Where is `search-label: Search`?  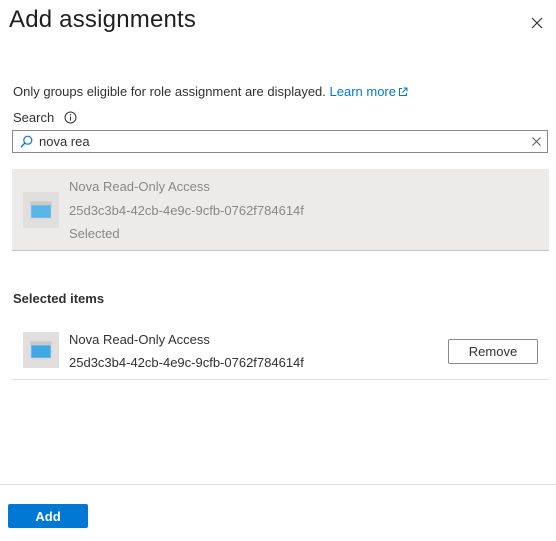 search-label: Search is located at coordinates (45, 117).